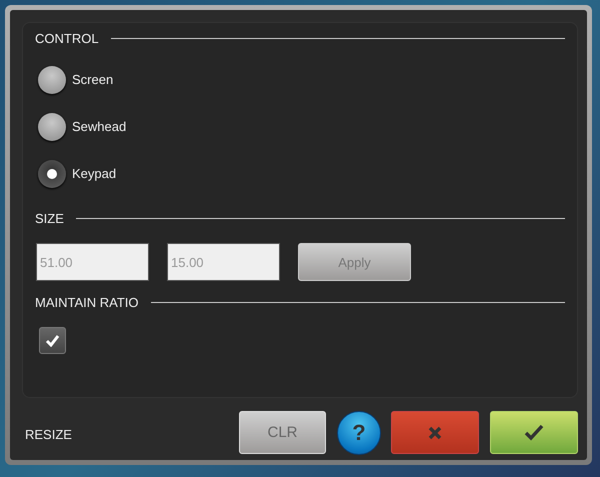  What do you see at coordinates (354, 262) in the screenshot?
I see `apply-button: Apply` at bounding box center [354, 262].